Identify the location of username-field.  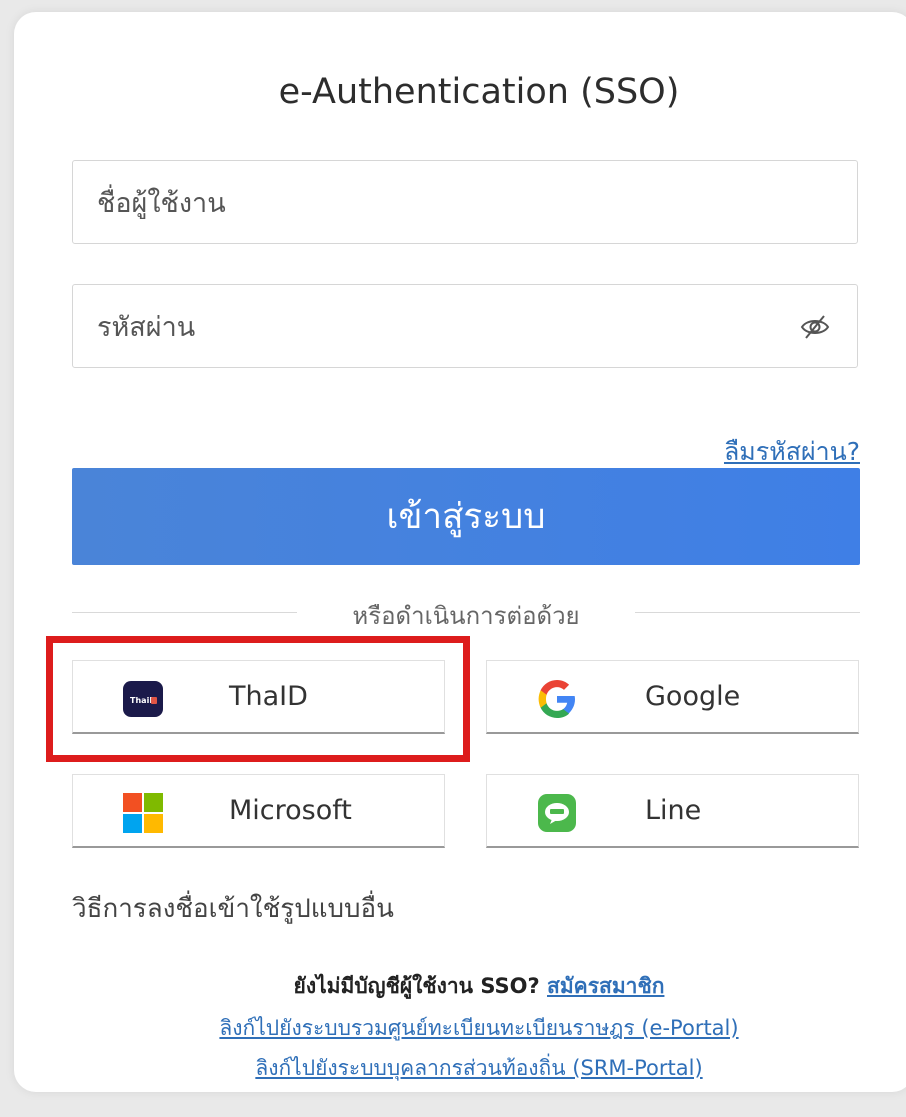
(465, 202).